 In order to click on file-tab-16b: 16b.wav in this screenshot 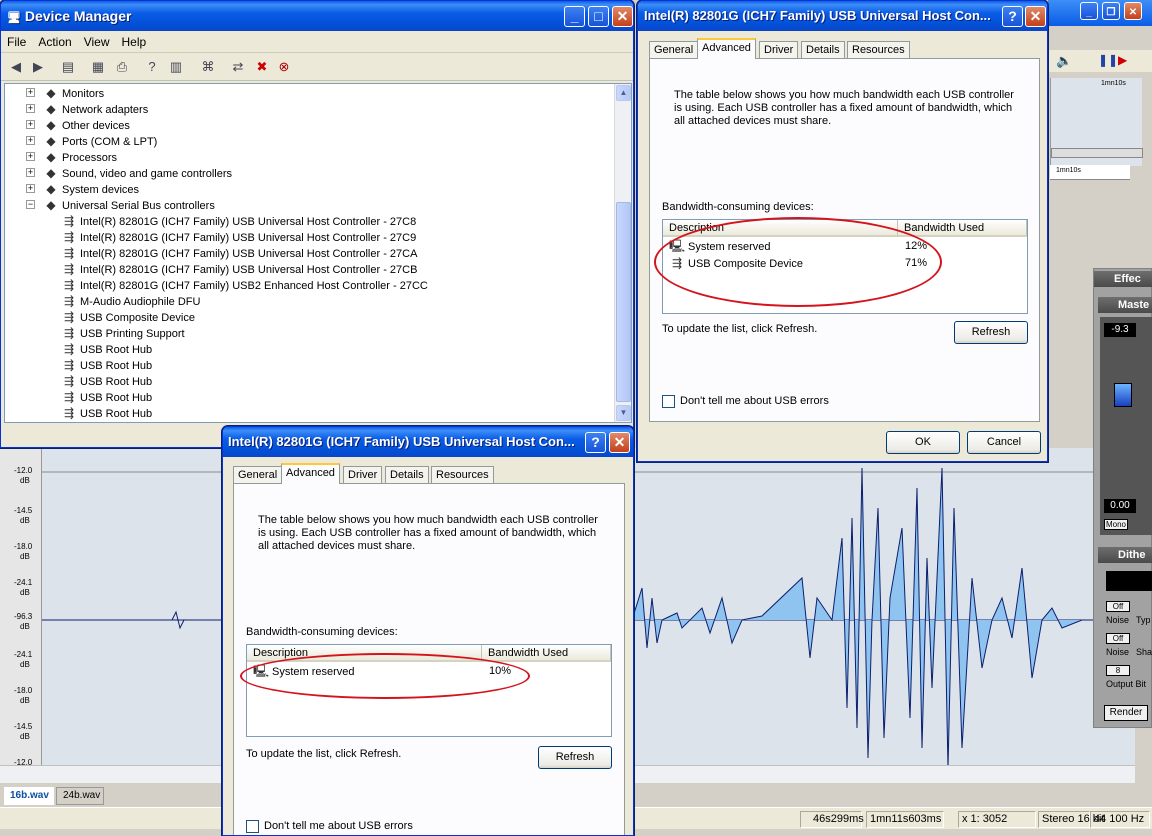, I will do `click(29, 796)`.